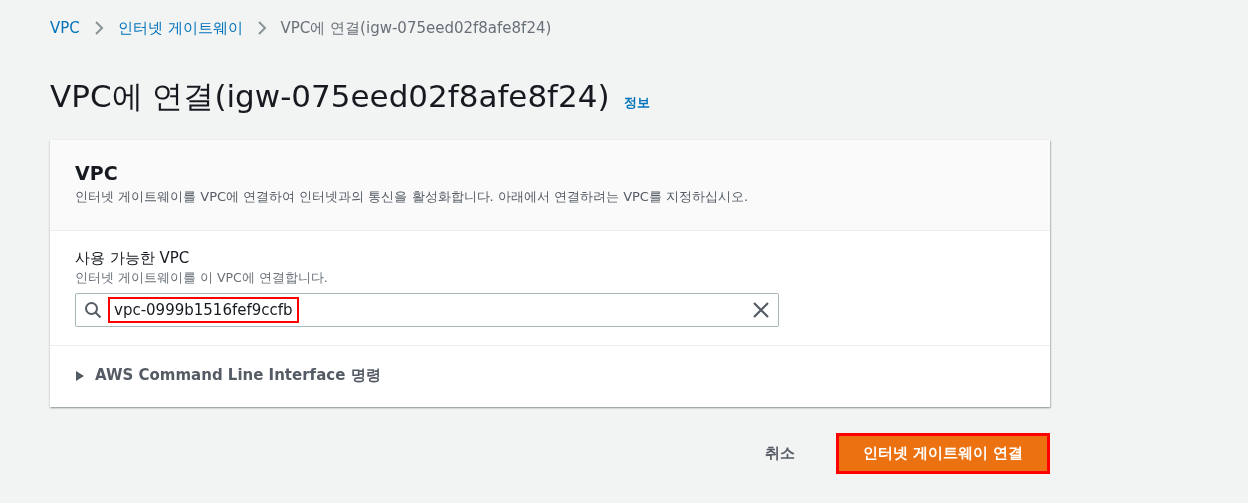  What do you see at coordinates (636, 103) in the screenshot?
I see `info-link: 정보` at bounding box center [636, 103].